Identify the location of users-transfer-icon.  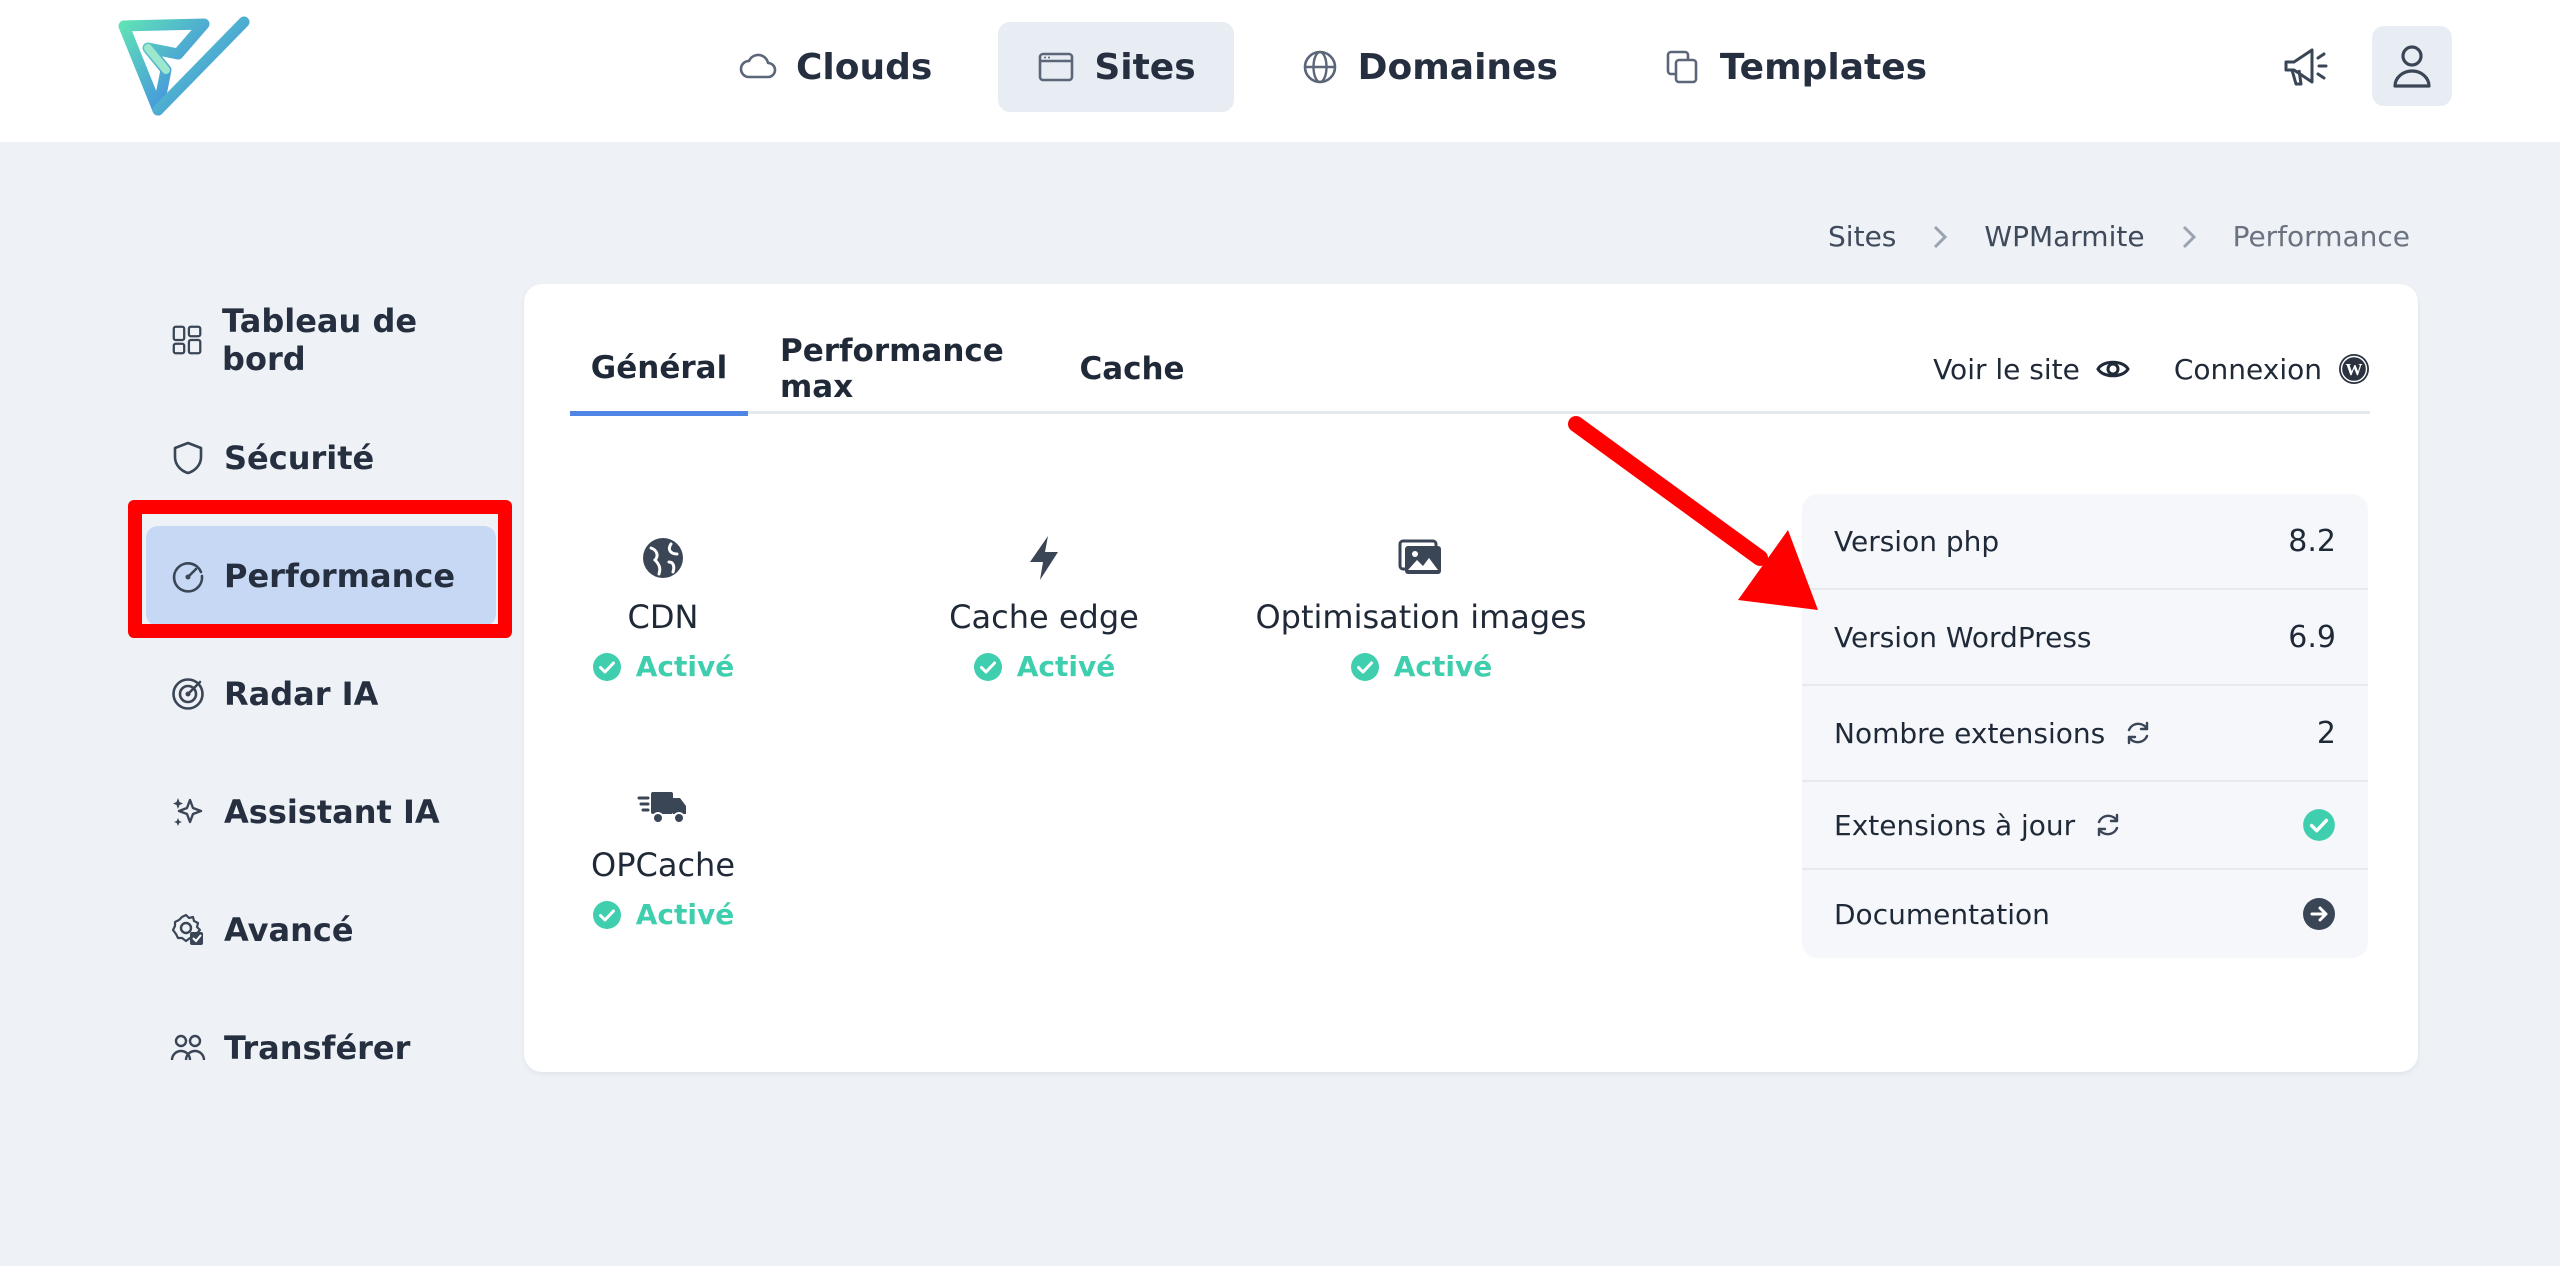
(188, 1047).